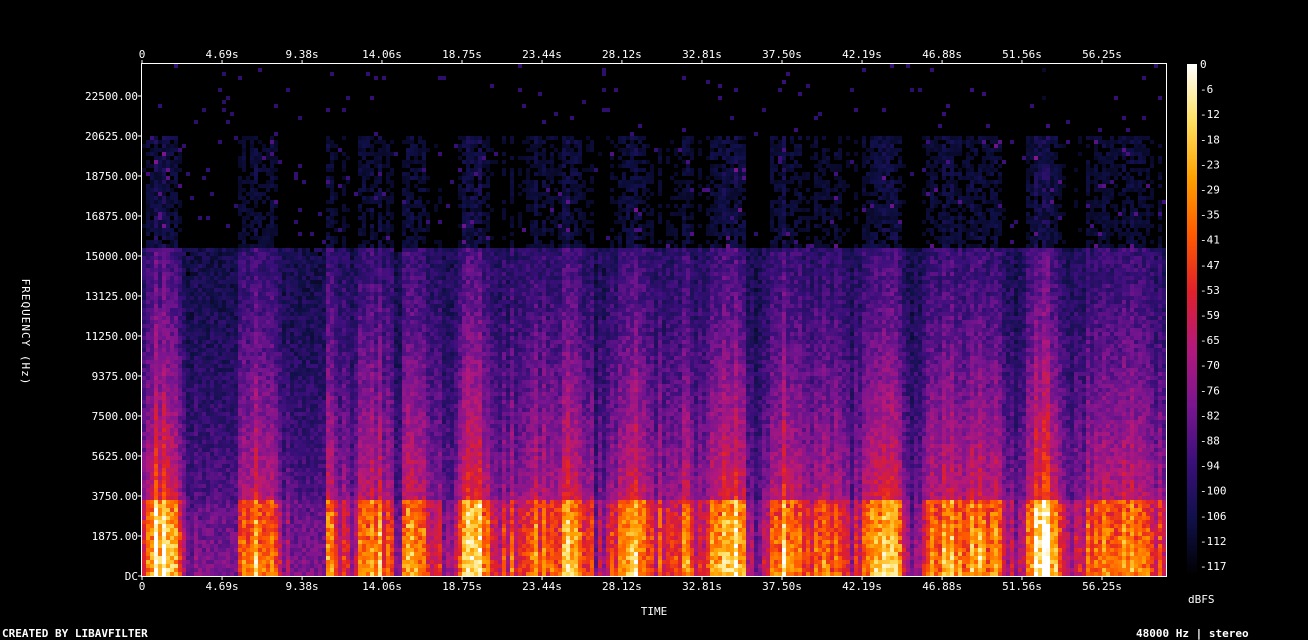  I want to click on y-tick-label: 20625.00, so click(111, 136).